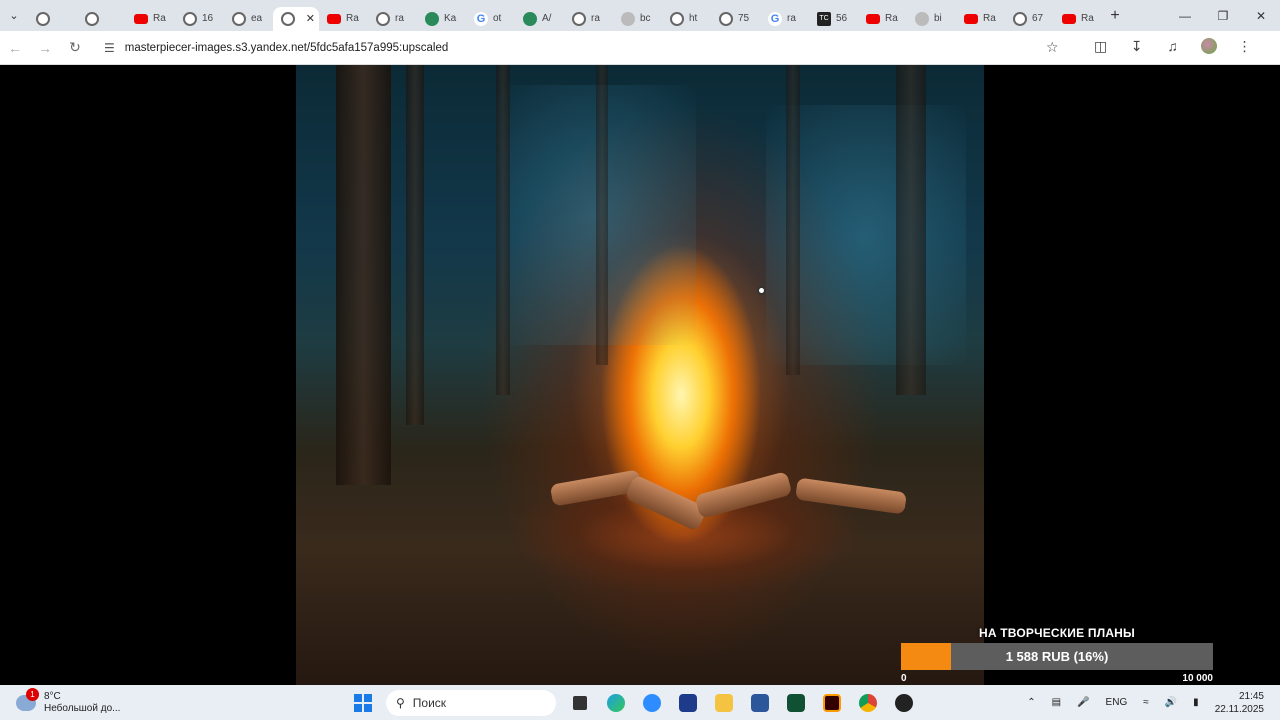  Describe the element at coordinates (450, 18) in the screenshot. I see `tab-label: Ka` at that location.